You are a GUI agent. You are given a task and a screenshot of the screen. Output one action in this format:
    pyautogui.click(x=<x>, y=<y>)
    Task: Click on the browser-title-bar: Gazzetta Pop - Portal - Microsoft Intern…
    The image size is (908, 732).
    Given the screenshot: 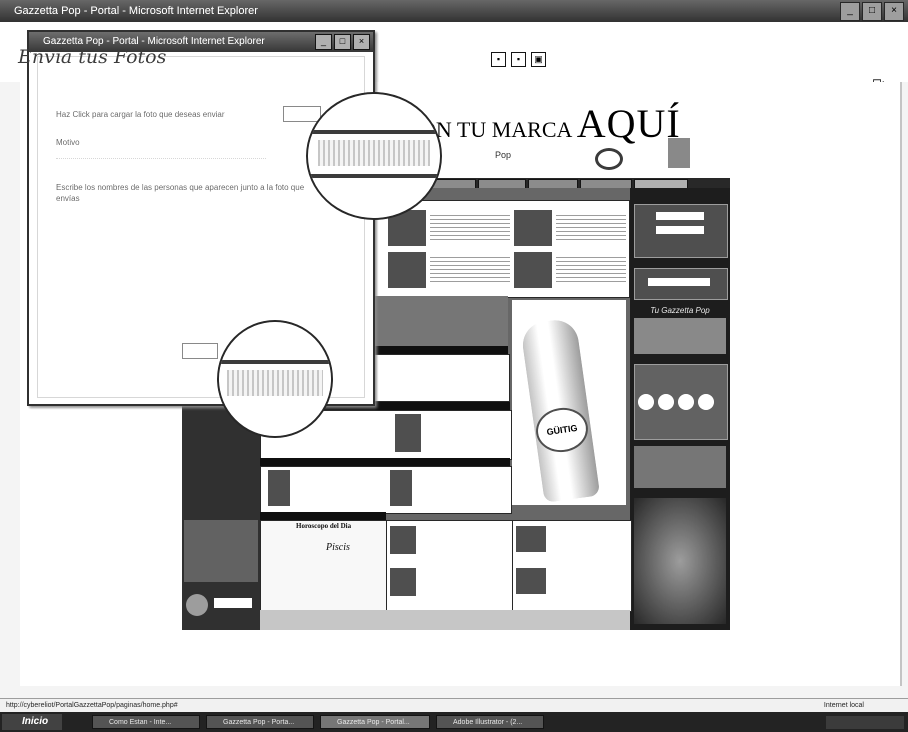 What is the action you would take?
    pyautogui.click(x=454, y=11)
    